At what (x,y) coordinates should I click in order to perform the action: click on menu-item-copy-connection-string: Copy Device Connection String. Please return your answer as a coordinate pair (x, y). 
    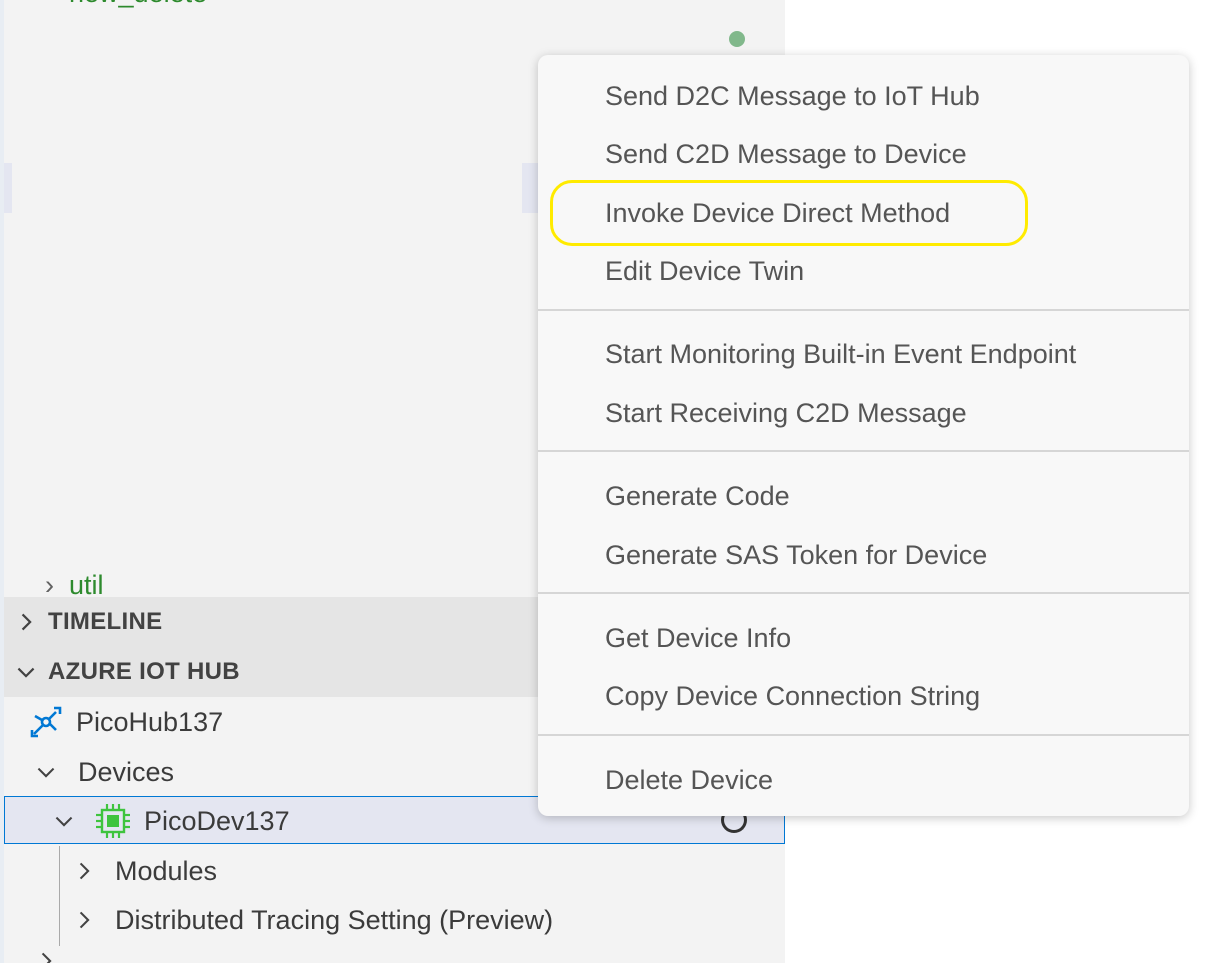
    Looking at the image, I should click on (863, 696).